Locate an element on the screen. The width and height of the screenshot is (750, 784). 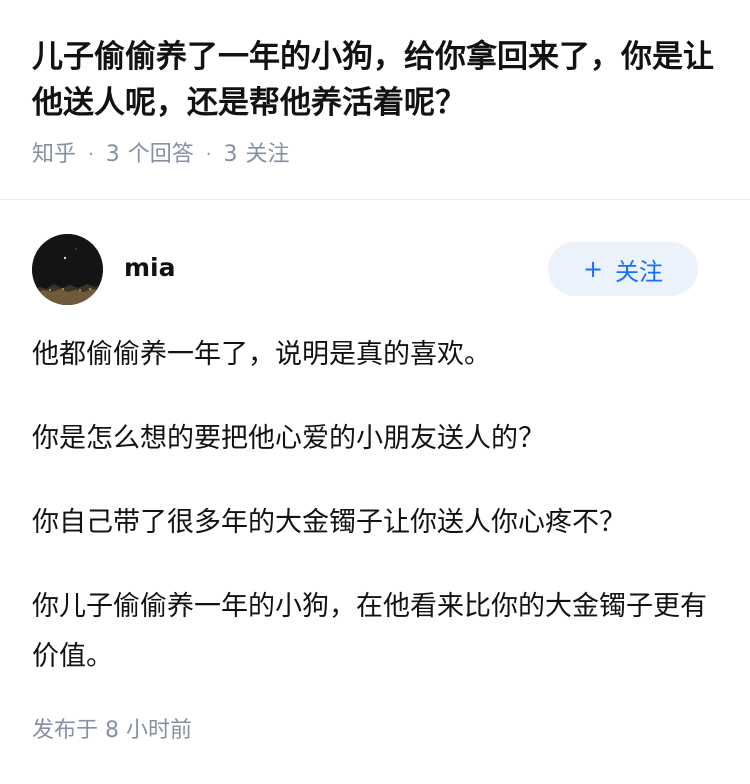
question-title: 儿子偷偷养了一年的小狗，给你拿回来了，你是让他送人呢，还是帮他养活着呢？ is located at coordinates (375, 80).